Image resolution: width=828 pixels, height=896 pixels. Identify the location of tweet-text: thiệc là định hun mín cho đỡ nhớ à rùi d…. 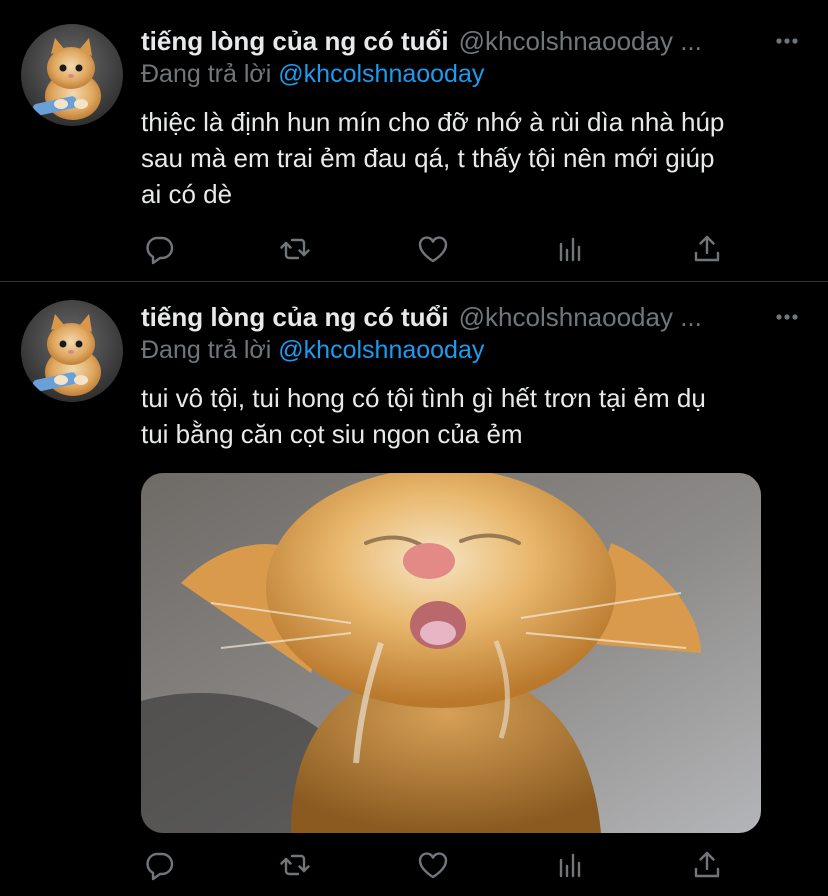
(433, 158).